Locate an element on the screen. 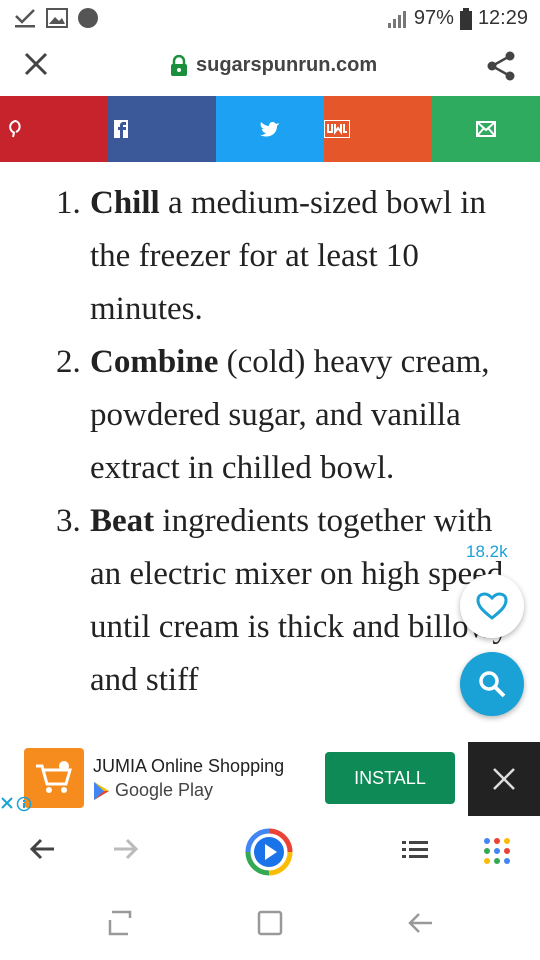 The width and height of the screenshot is (540, 960). battery-percent: 97% is located at coordinates (433, 18).